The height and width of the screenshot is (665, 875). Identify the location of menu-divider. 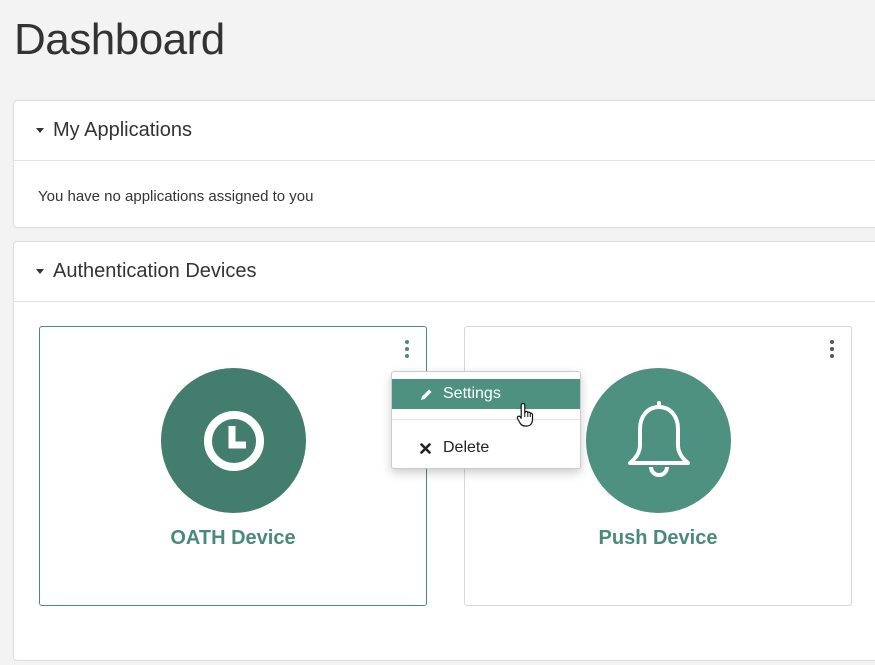
(486, 419).